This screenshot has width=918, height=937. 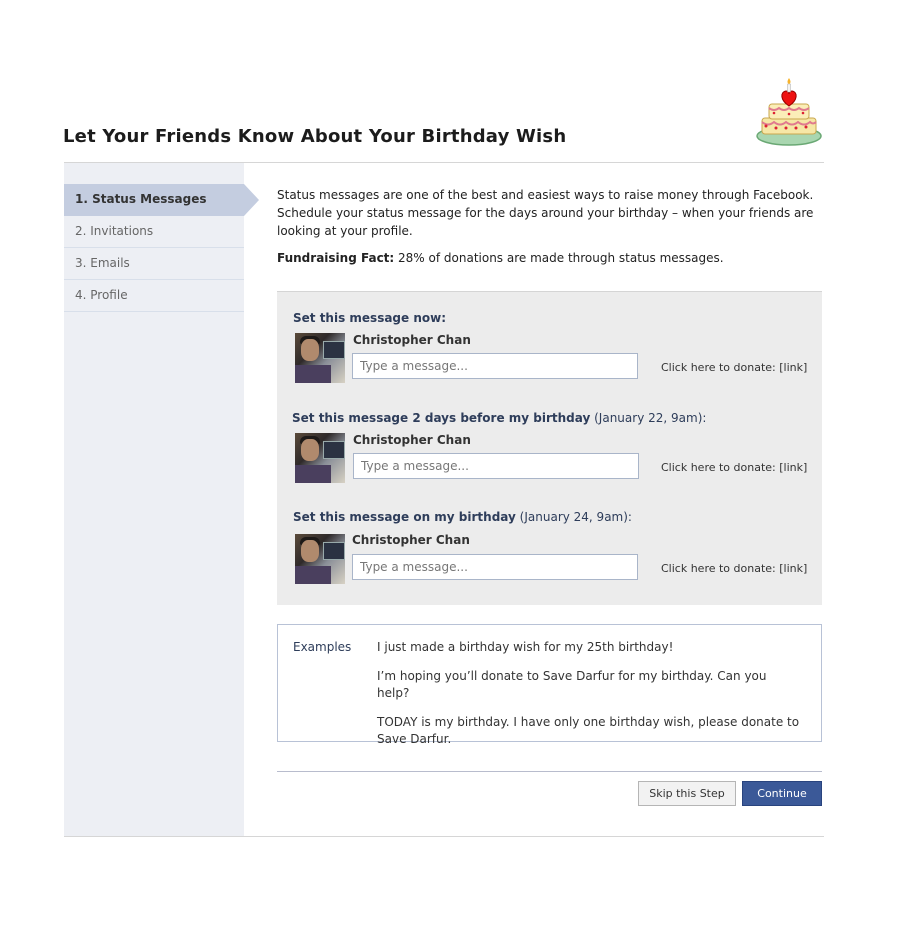 What do you see at coordinates (154, 264) in the screenshot?
I see `sidebar-item-emails: 3. Emails` at bounding box center [154, 264].